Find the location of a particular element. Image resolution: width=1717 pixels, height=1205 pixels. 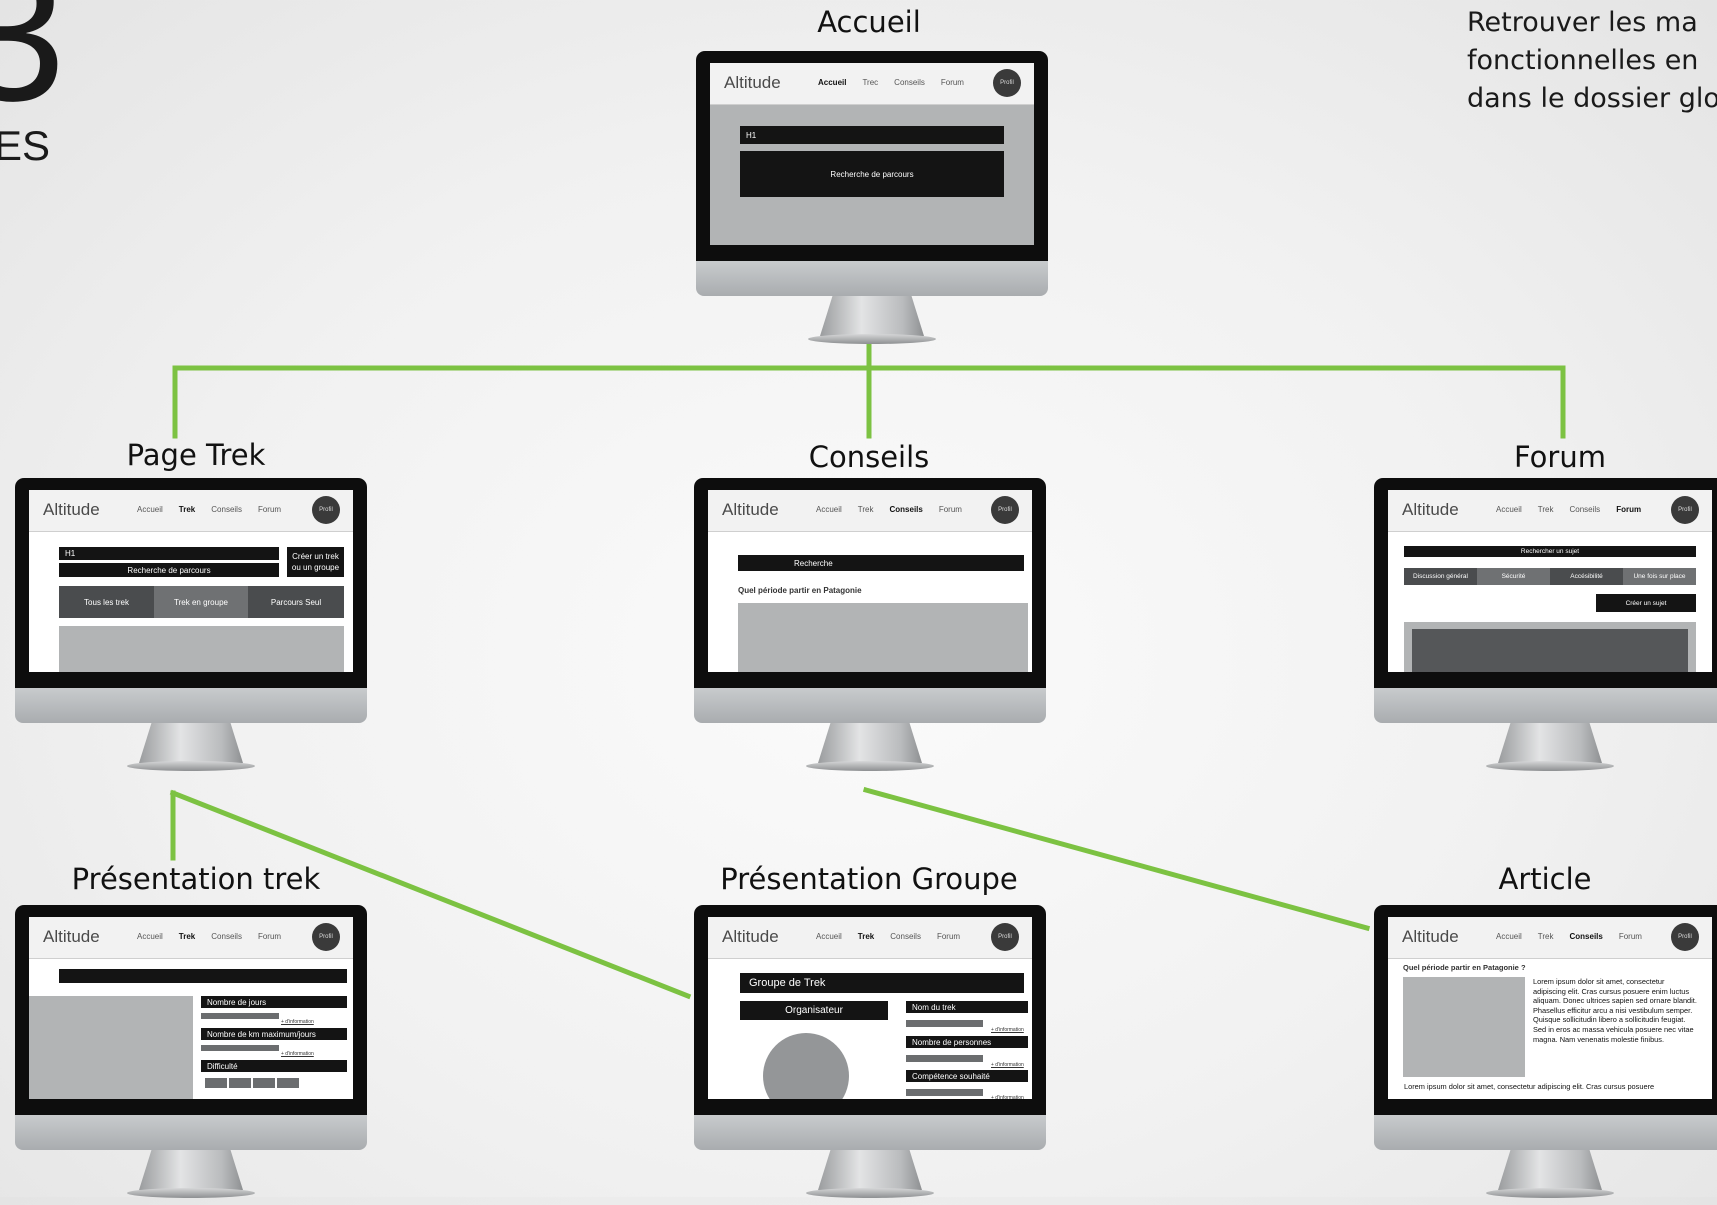

tab-general: Discussion général is located at coordinates (1440, 576).